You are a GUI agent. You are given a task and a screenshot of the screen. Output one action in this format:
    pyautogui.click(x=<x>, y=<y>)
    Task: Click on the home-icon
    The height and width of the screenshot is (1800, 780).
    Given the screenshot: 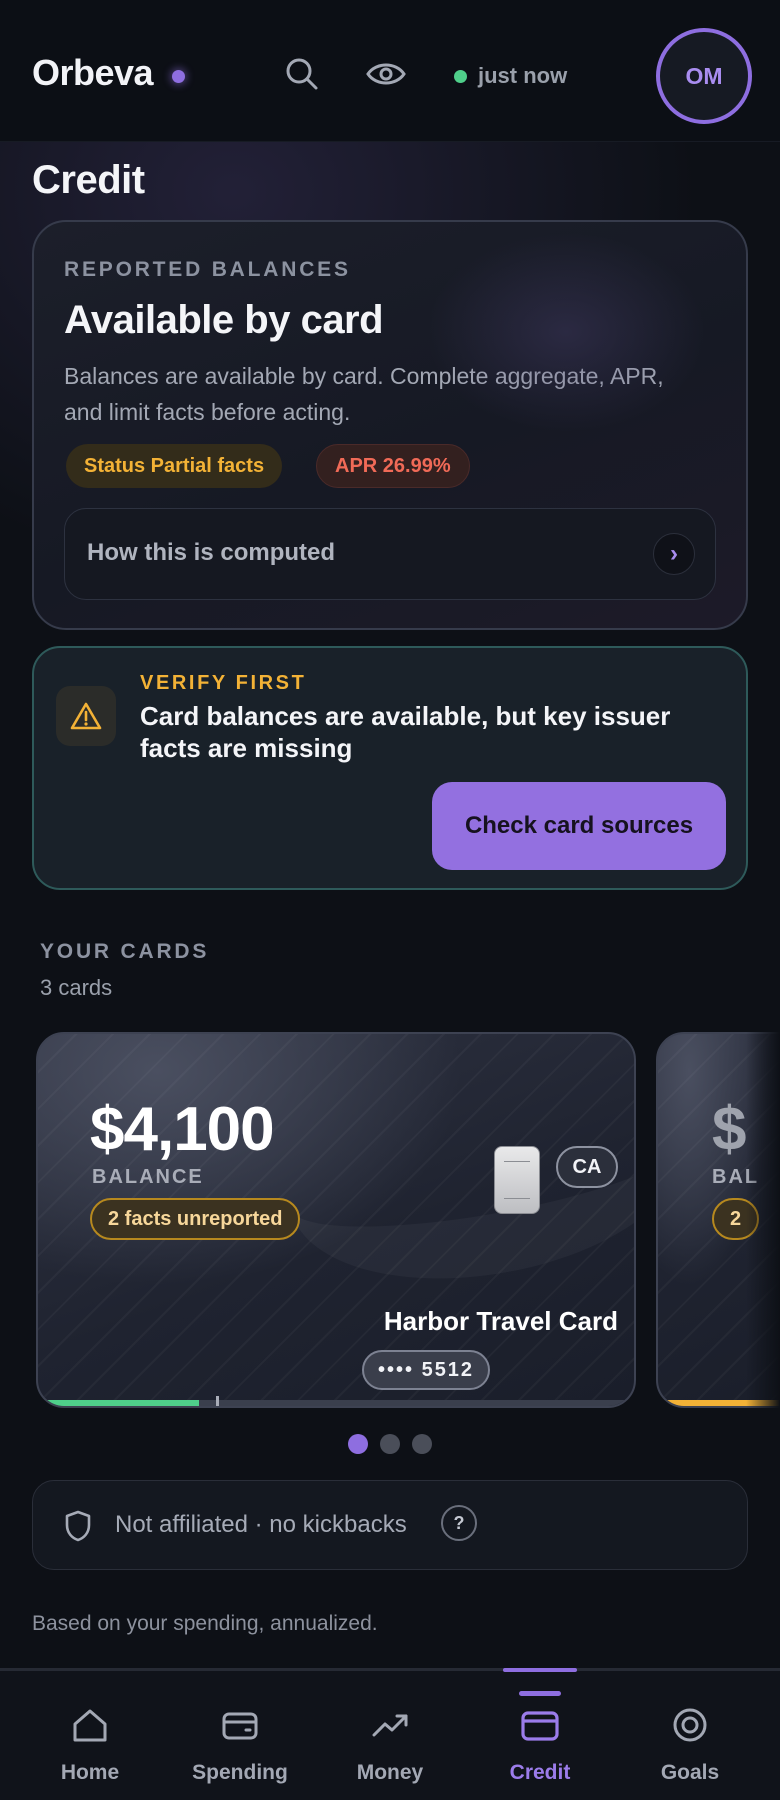 What is the action you would take?
    pyautogui.click(x=90, y=1725)
    